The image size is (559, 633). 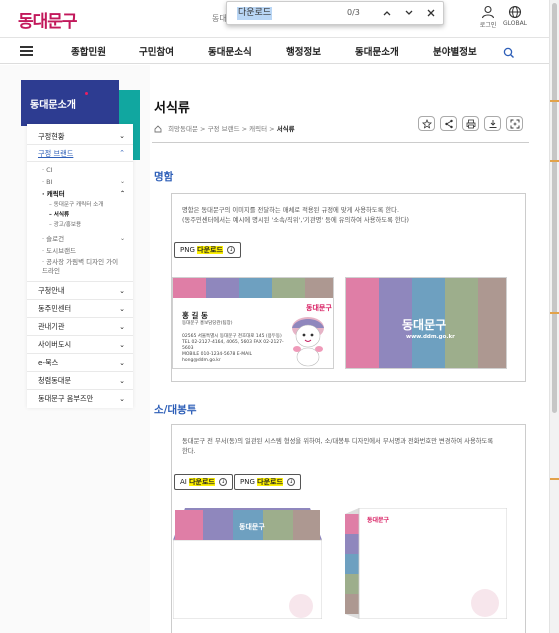 I want to click on format-label: AI, so click(x=183, y=482).